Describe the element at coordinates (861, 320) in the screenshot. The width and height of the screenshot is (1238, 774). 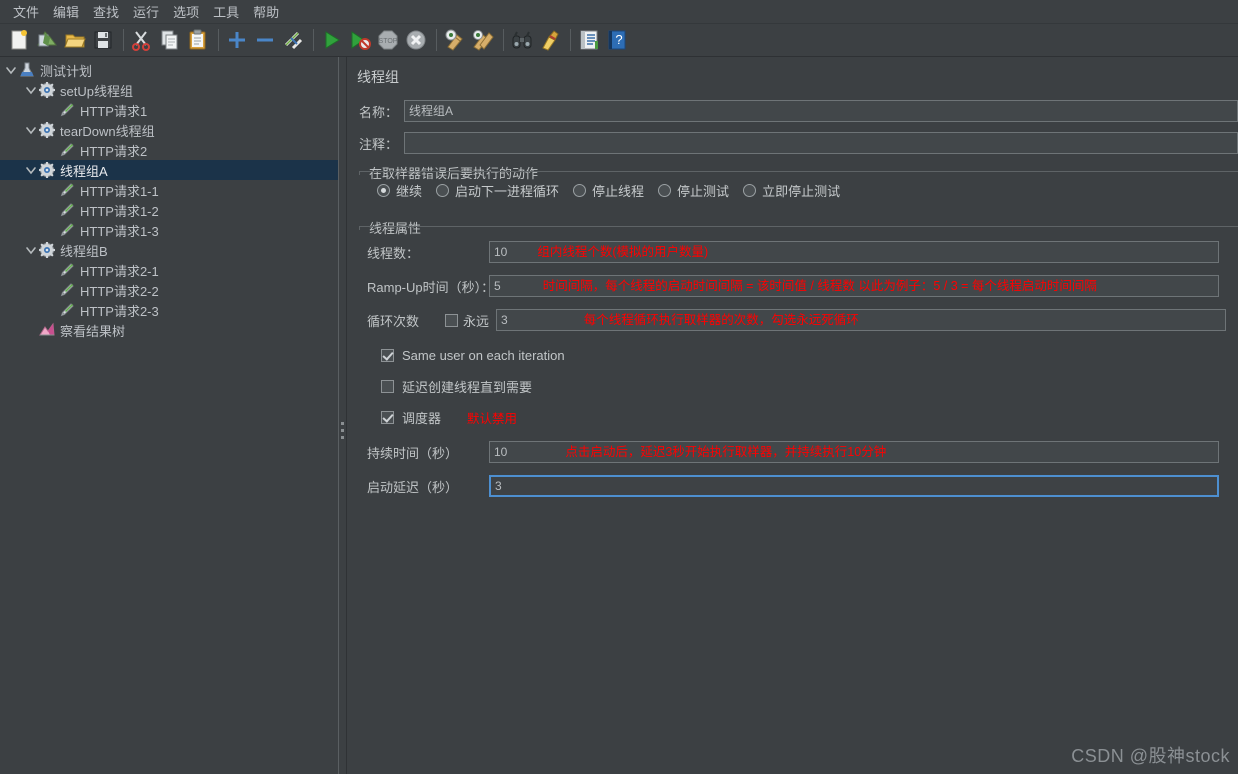
I see `loop-count-input: 3 每个线程循环执行取样器的次数，勾选永远死循环` at that location.